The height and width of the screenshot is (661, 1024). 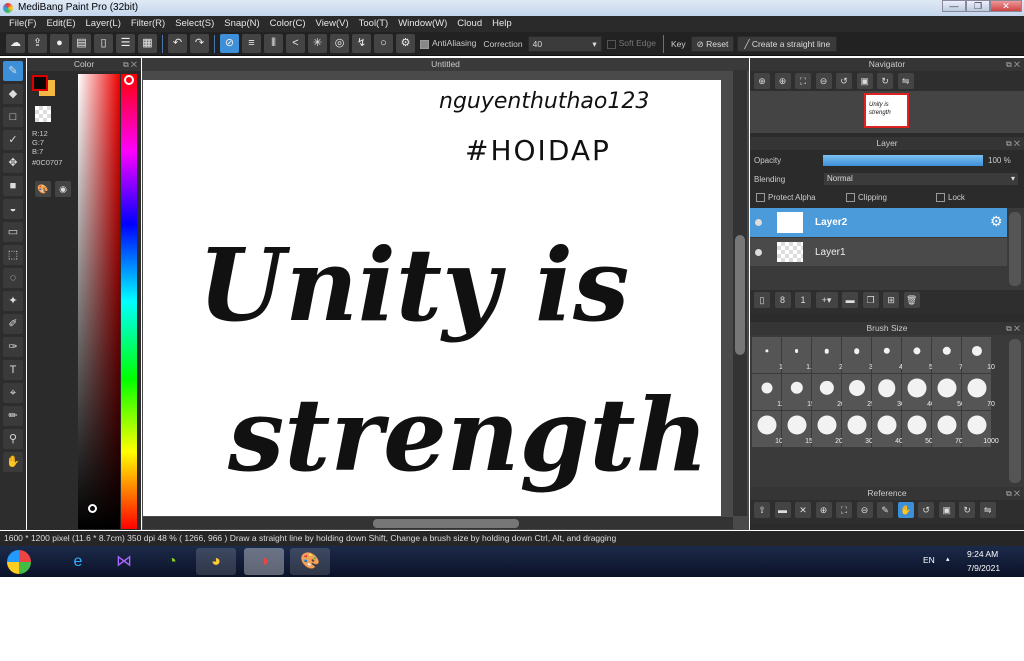 What do you see at coordinates (59, 43) in the screenshot?
I see `comment-icon: ●` at bounding box center [59, 43].